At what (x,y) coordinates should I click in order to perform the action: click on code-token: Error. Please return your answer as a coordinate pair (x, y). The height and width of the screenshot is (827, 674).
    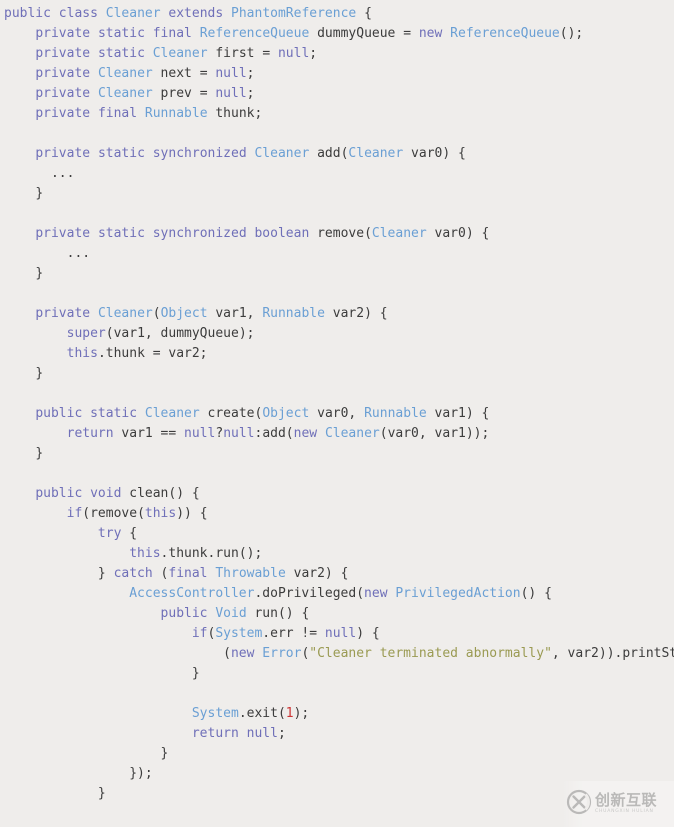
    Looking at the image, I should click on (282, 653).